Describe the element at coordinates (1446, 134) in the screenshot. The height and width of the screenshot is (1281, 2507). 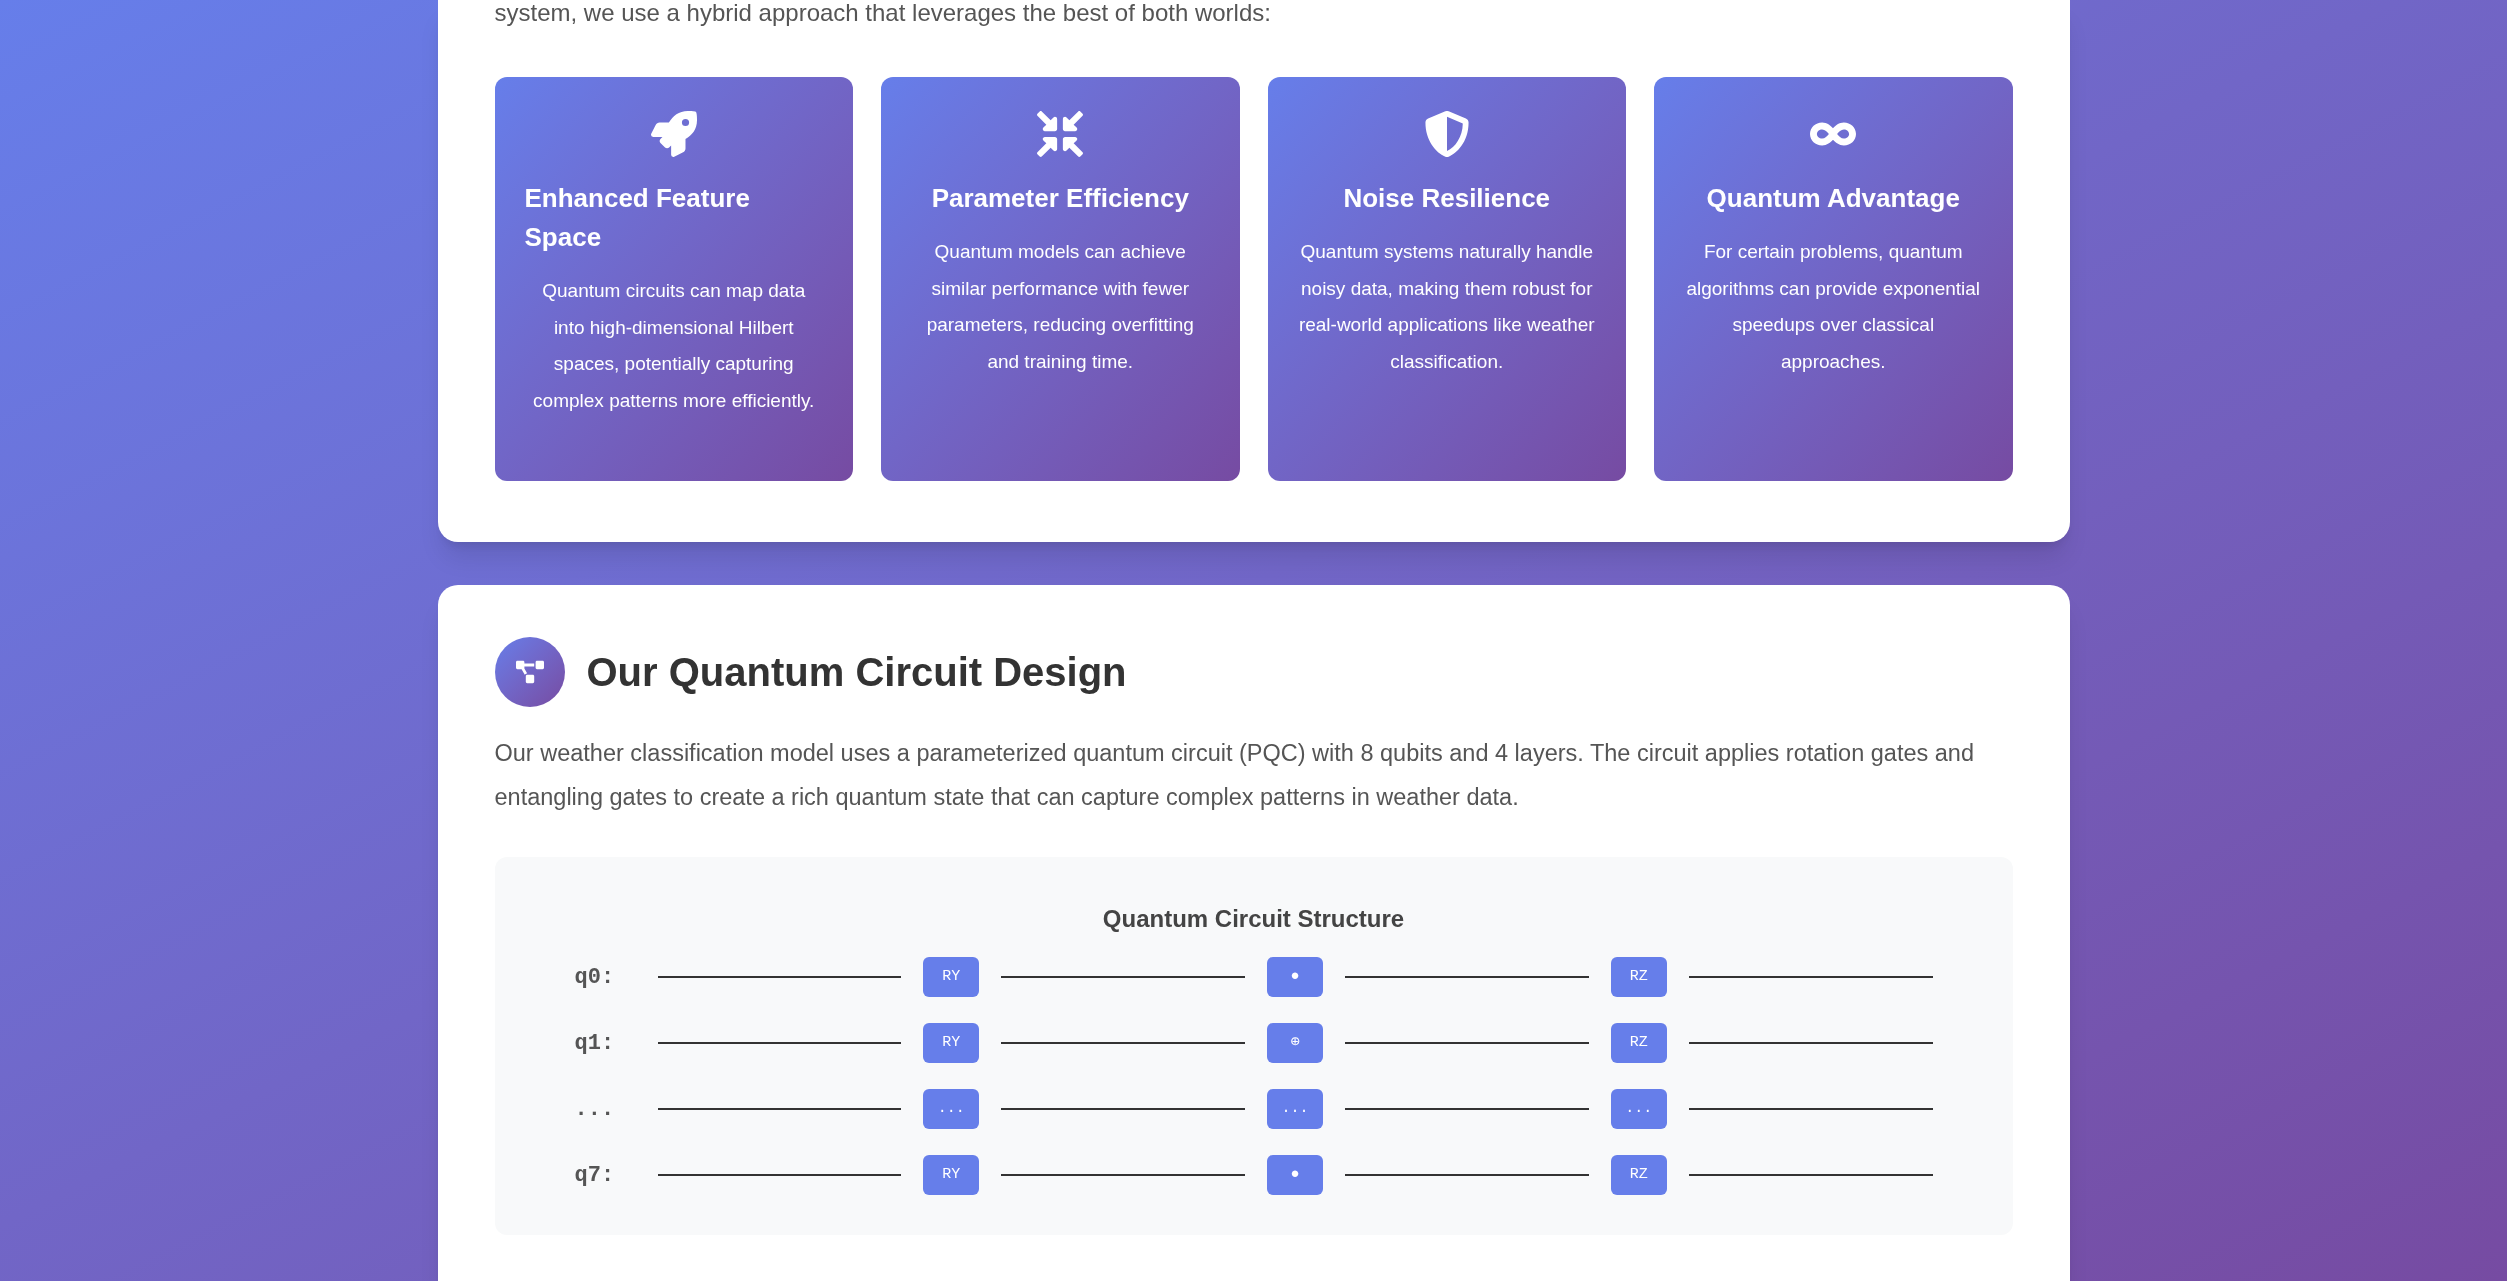
I see `shield-icon` at that location.